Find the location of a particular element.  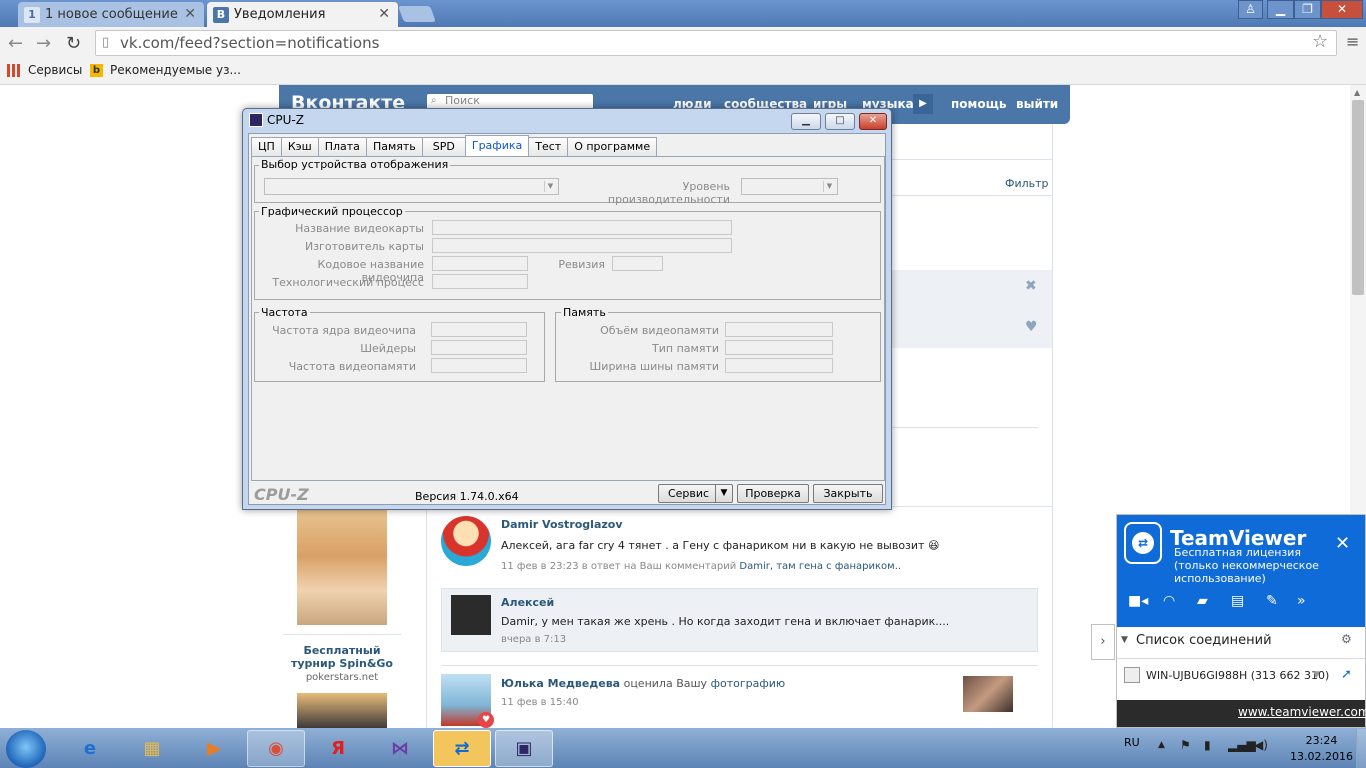

tools-icon: ✎ is located at coordinates (1272, 601).